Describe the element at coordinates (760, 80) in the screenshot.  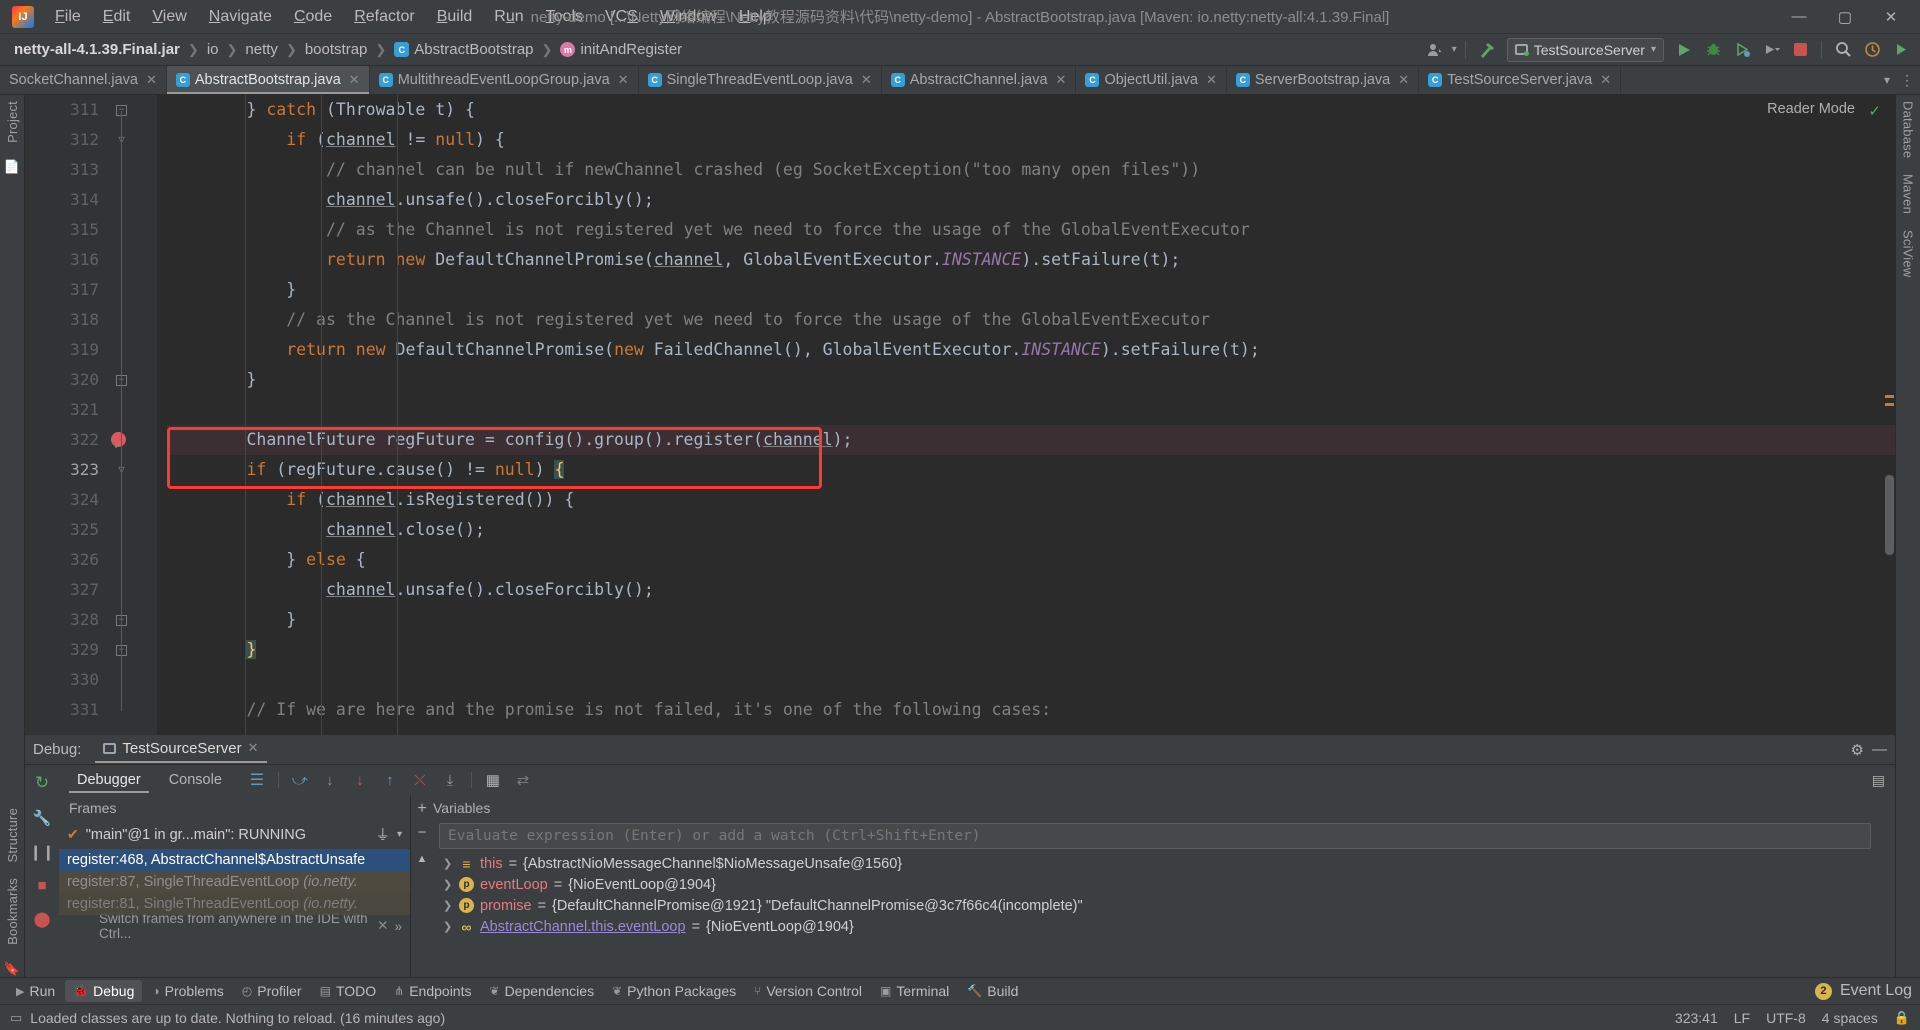
I see `tab-singlethreadeventloop: C SingleThreadEventLoop.java ✕` at that location.